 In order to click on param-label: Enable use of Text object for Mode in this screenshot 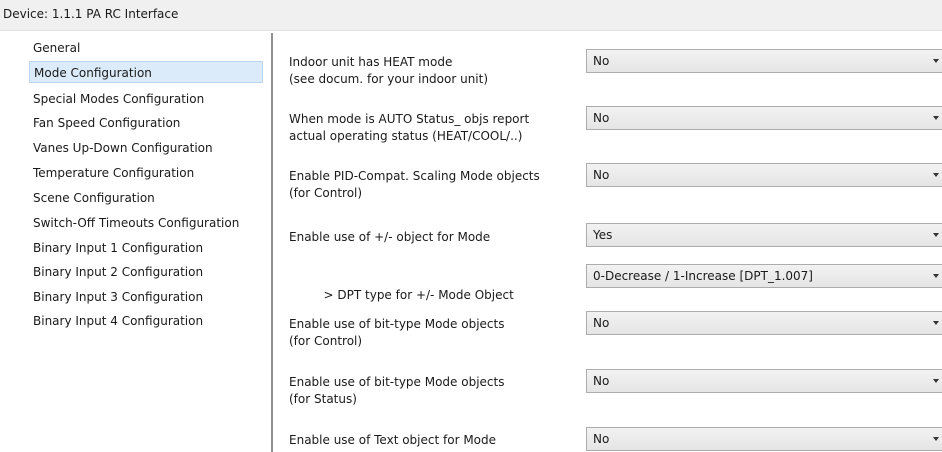, I will do `click(435, 440)`.